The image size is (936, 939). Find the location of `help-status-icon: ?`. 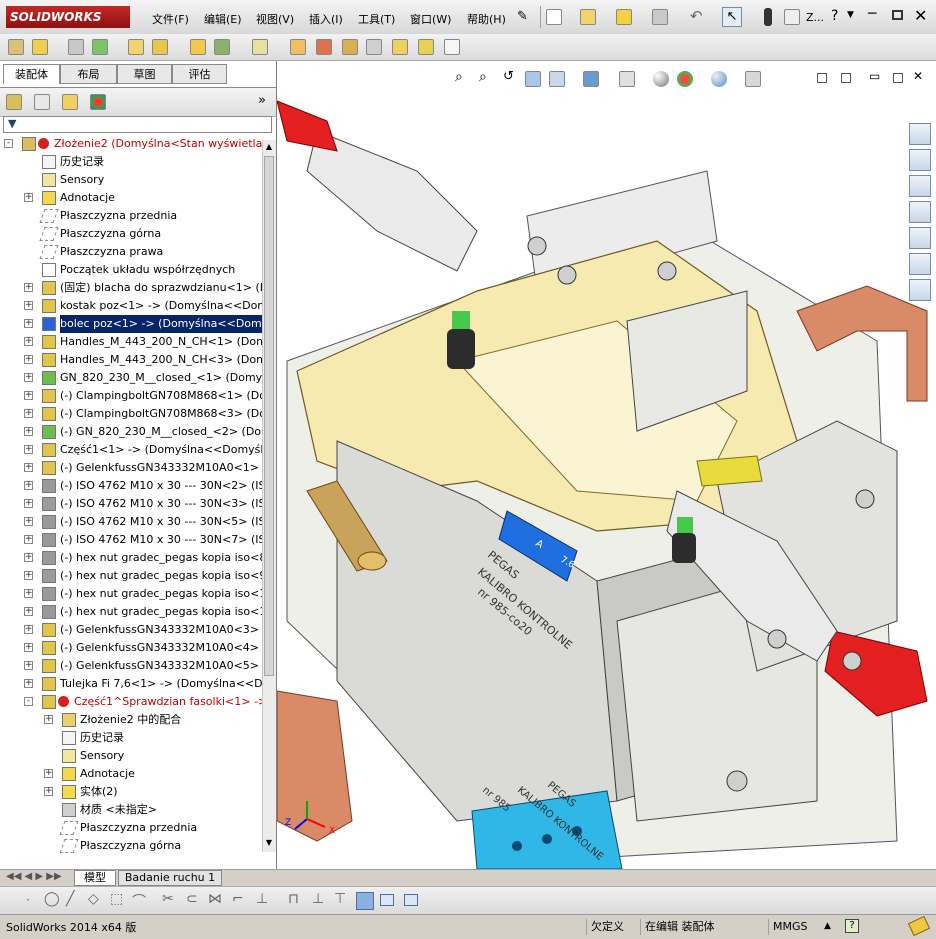

help-status-icon: ? is located at coordinates (852, 926).